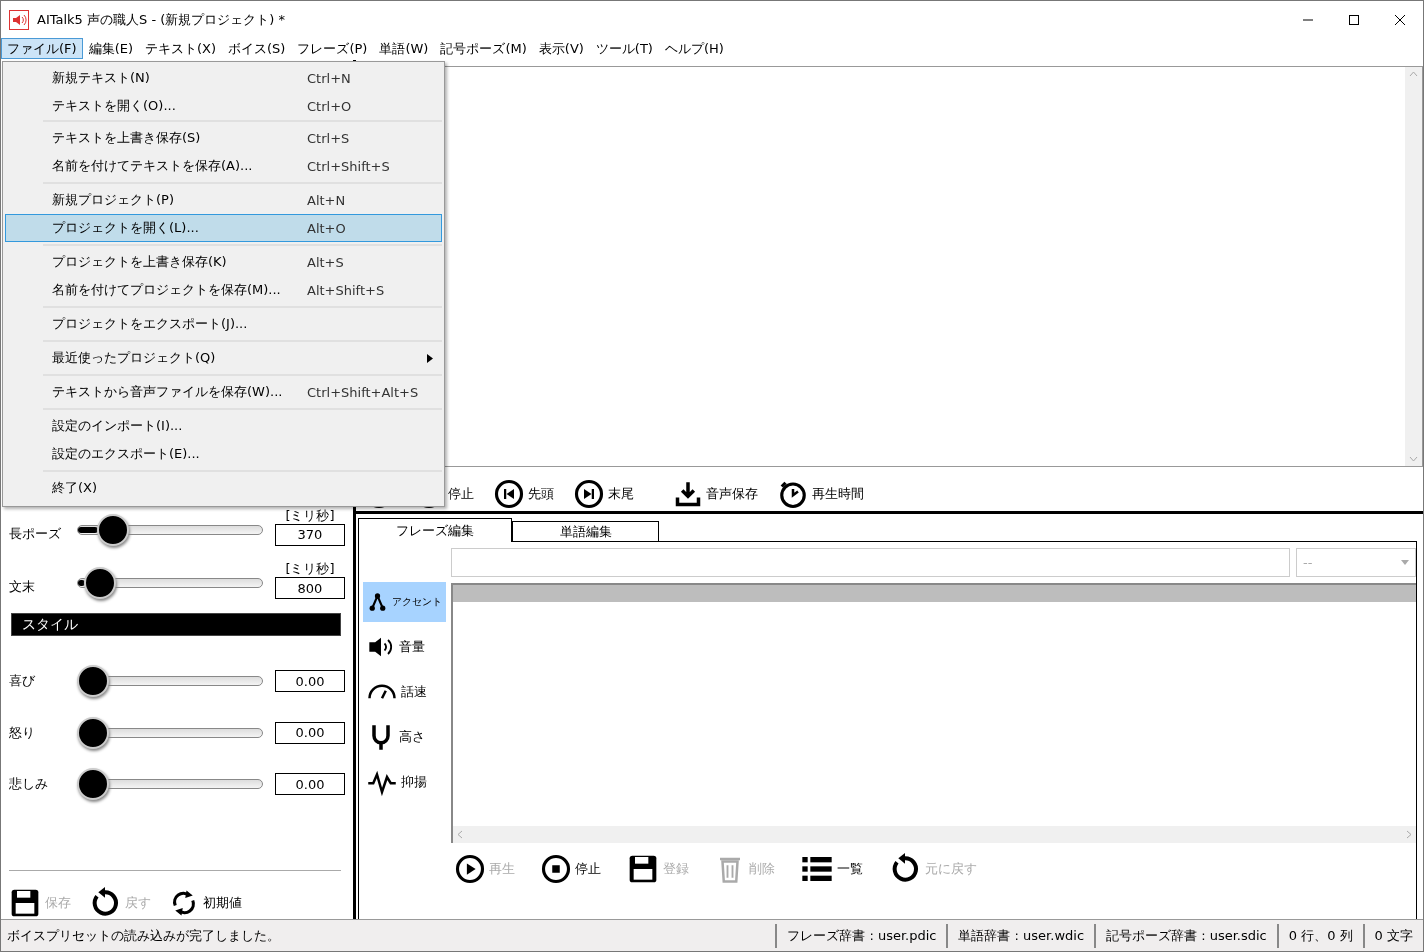  What do you see at coordinates (688, 494) in the screenshot?
I see `download-icon` at bounding box center [688, 494].